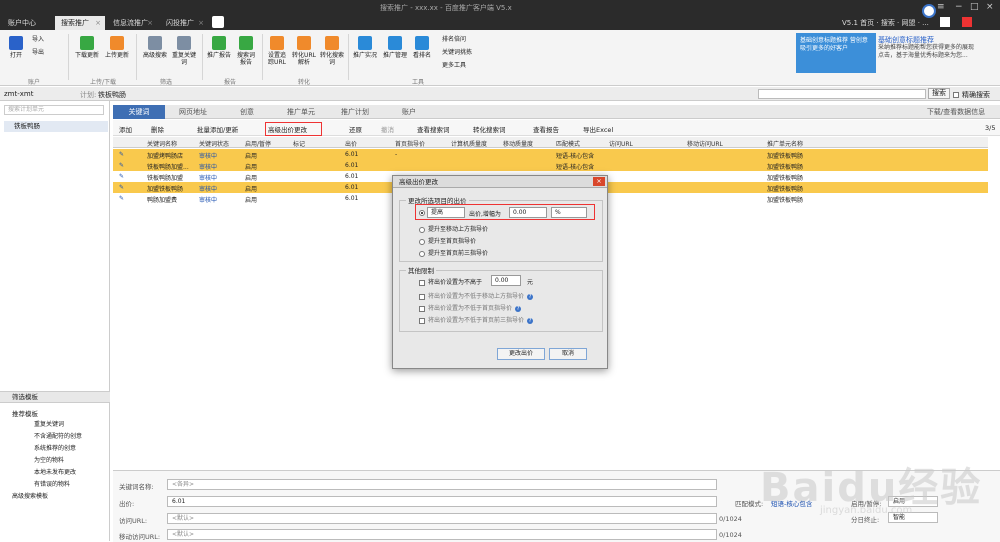  I want to click on add-button: 添加, so click(125, 129).